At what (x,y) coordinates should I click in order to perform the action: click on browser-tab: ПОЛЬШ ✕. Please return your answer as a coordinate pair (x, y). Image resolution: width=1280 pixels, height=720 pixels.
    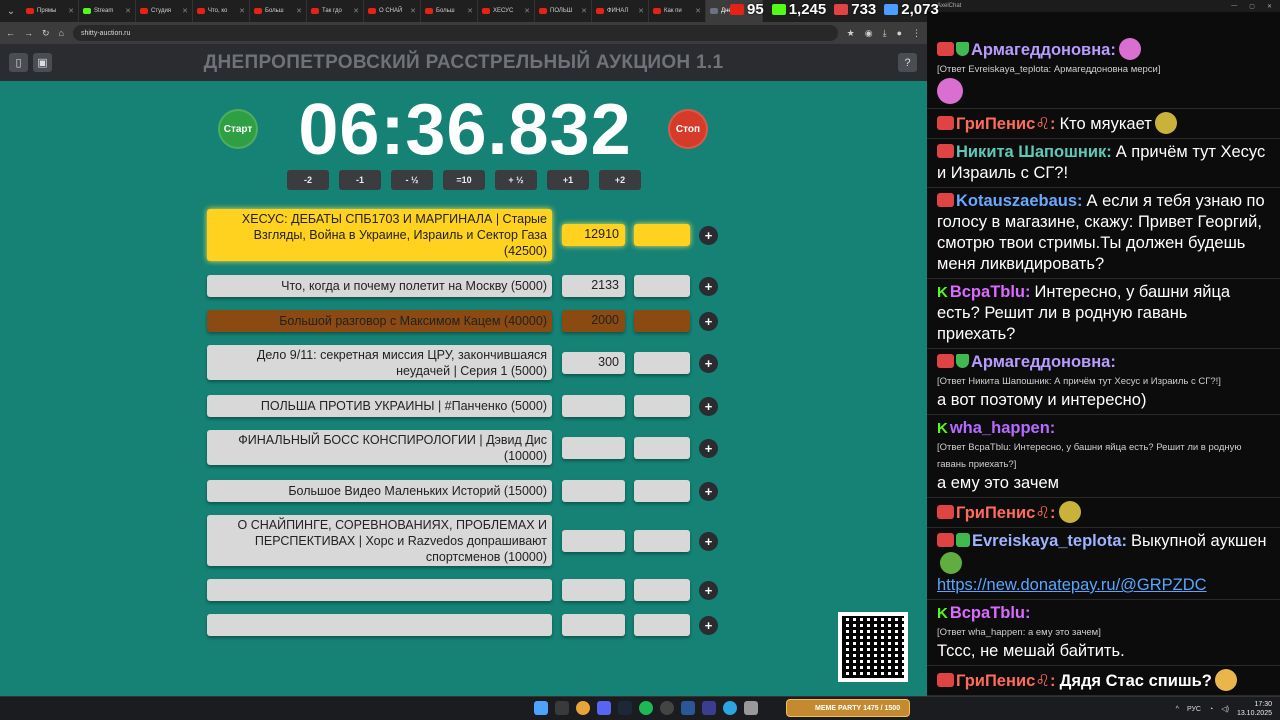
    Looking at the image, I should click on (563, 11).